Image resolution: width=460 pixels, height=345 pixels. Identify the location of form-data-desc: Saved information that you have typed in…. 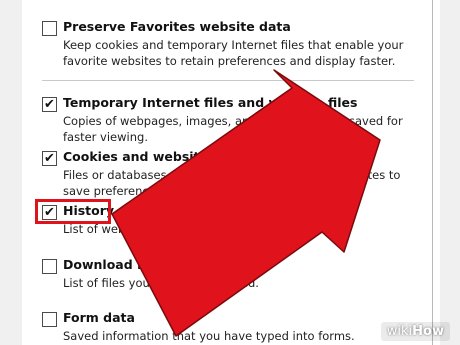
(209, 336).